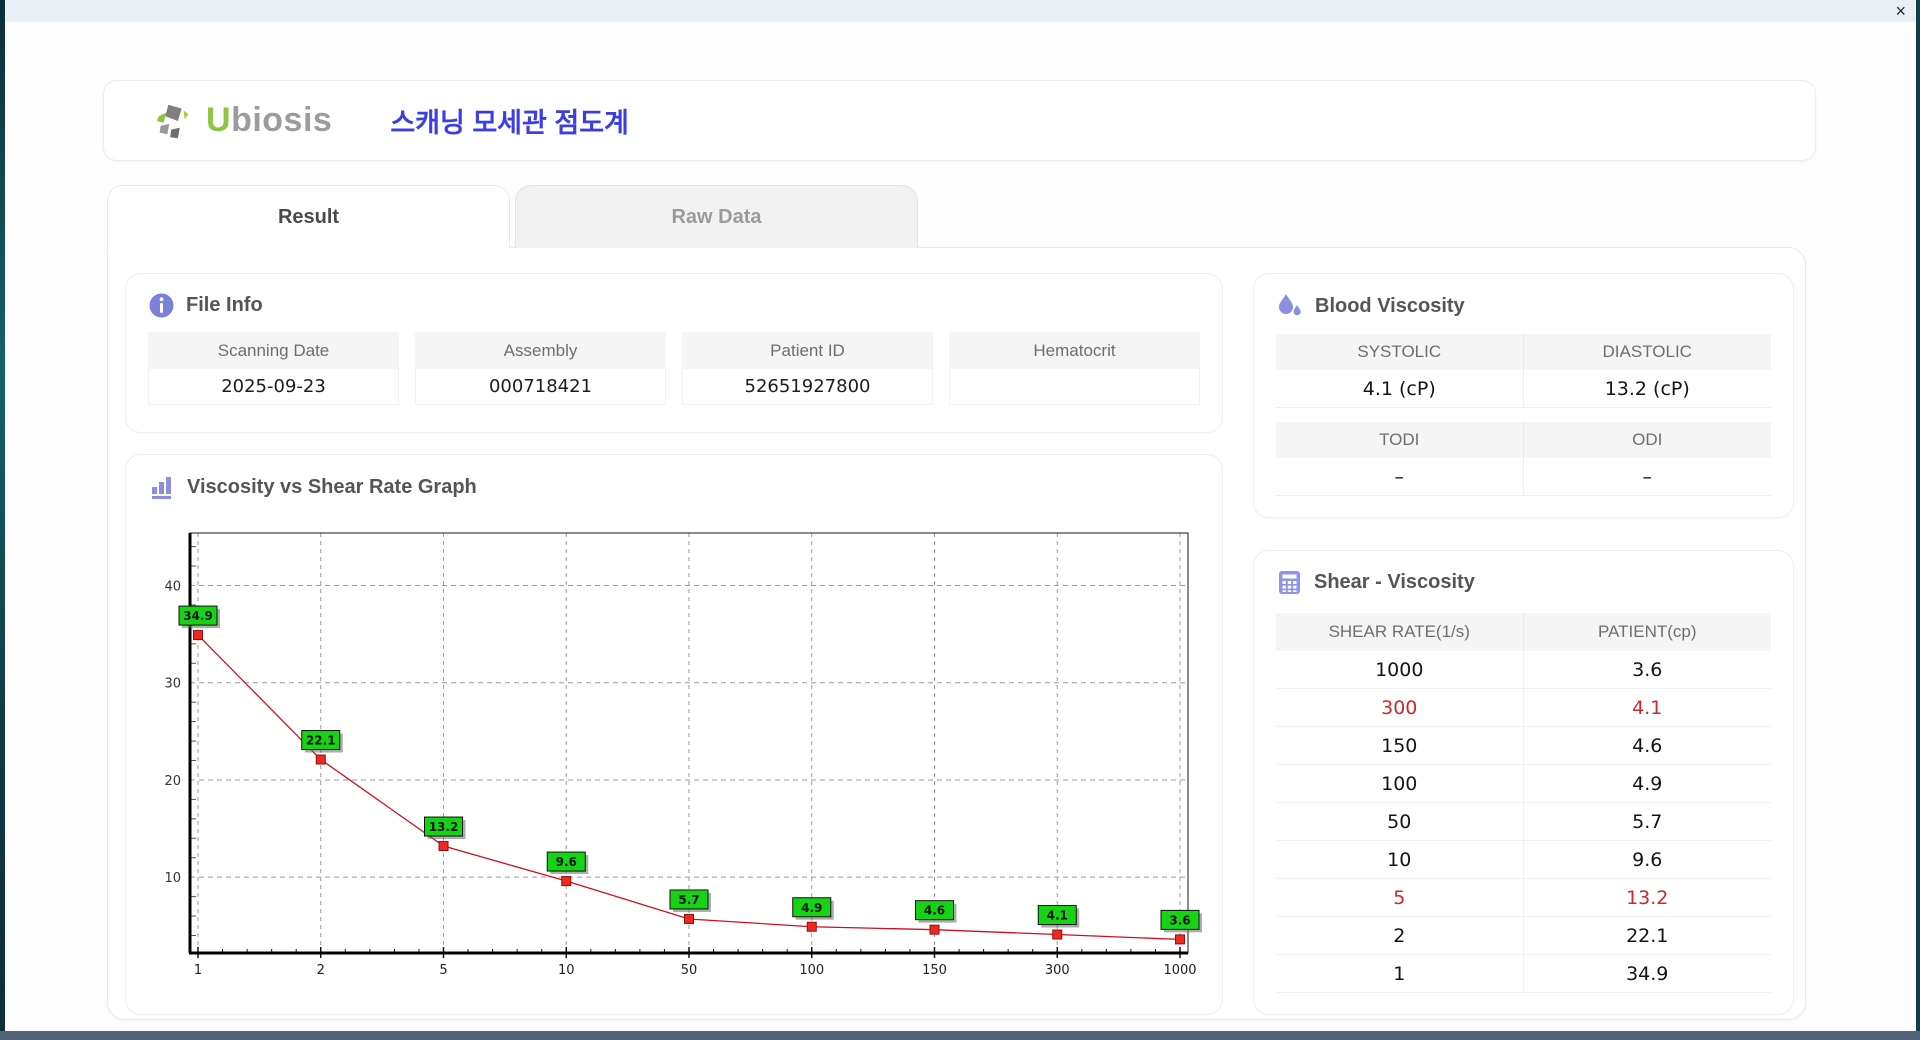 This screenshot has width=1920, height=1040. What do you see at coordinates (1647, 708) in the screenshot?
I see `patient-cell: 4.1` at bounding box center [1647, 708].